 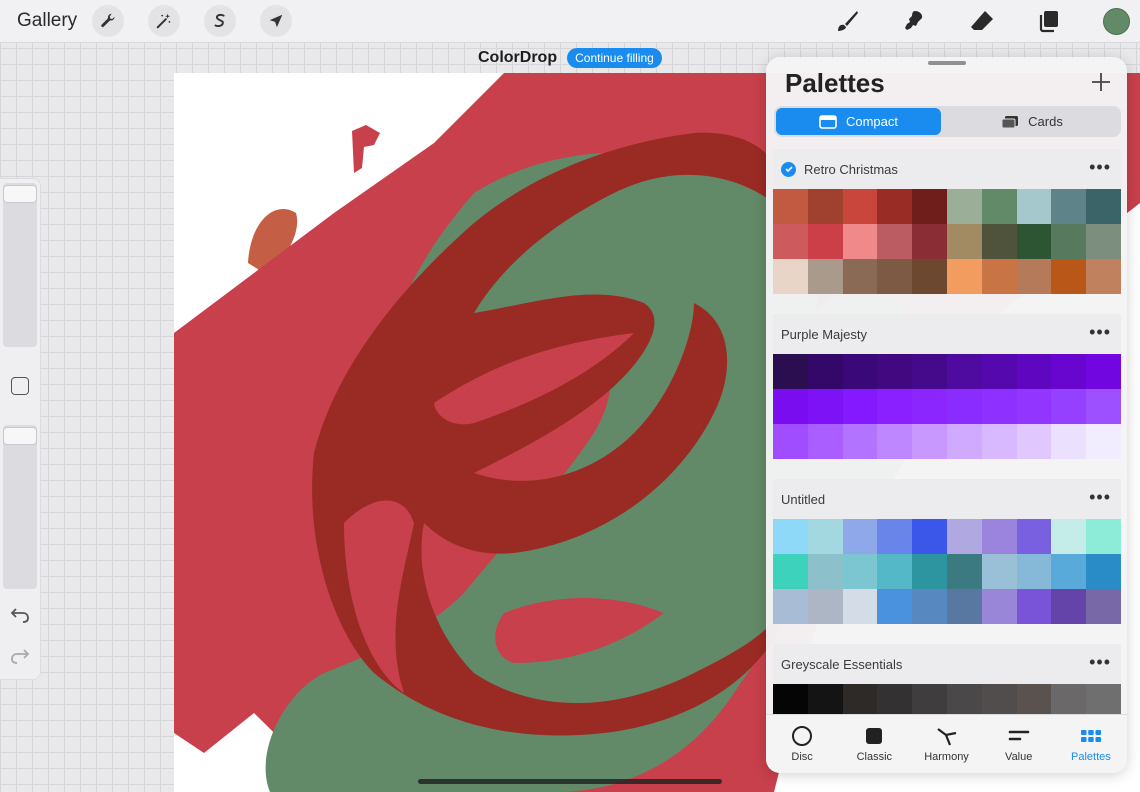 I want to click on palette-header: Untitled •••, so click(x=947, y=499).